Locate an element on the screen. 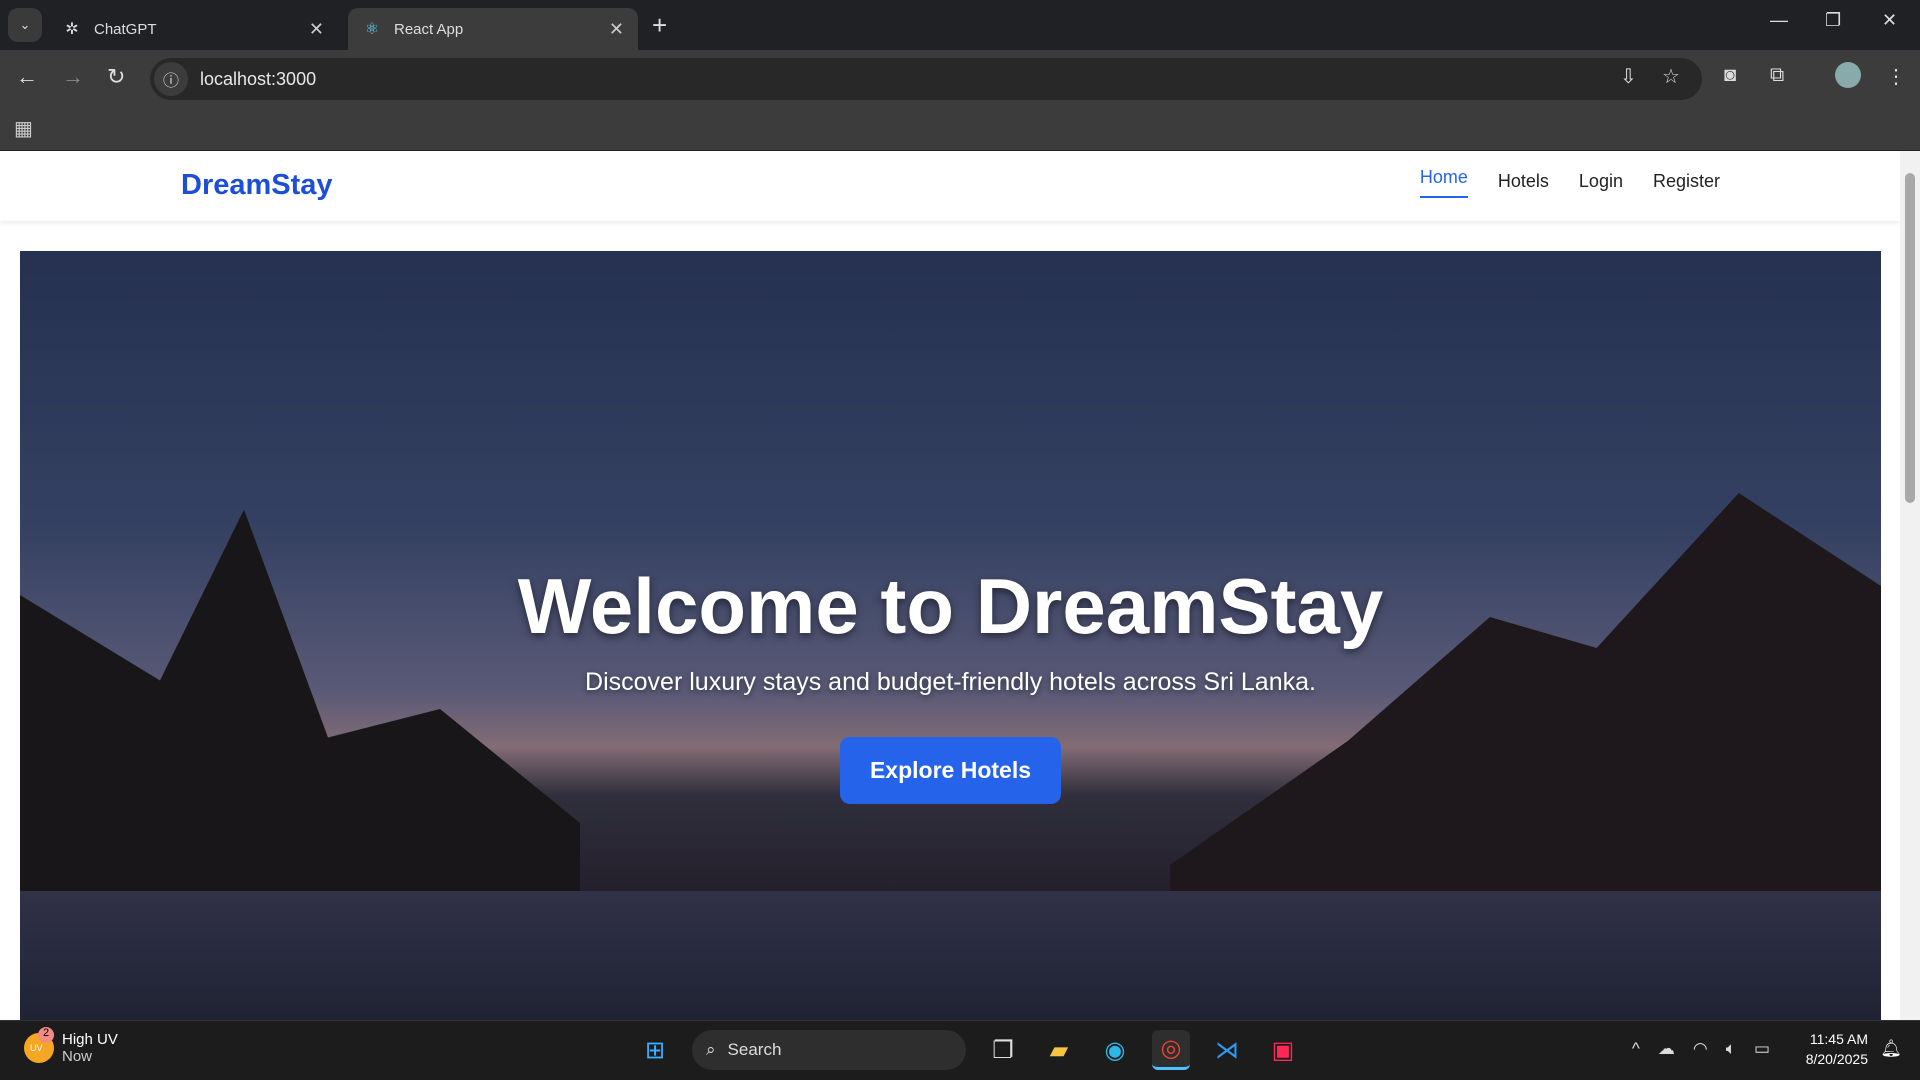 The width and height of the screenshot is (1920, 1080). nav-home: Home is located at coordinates (1443, 182).